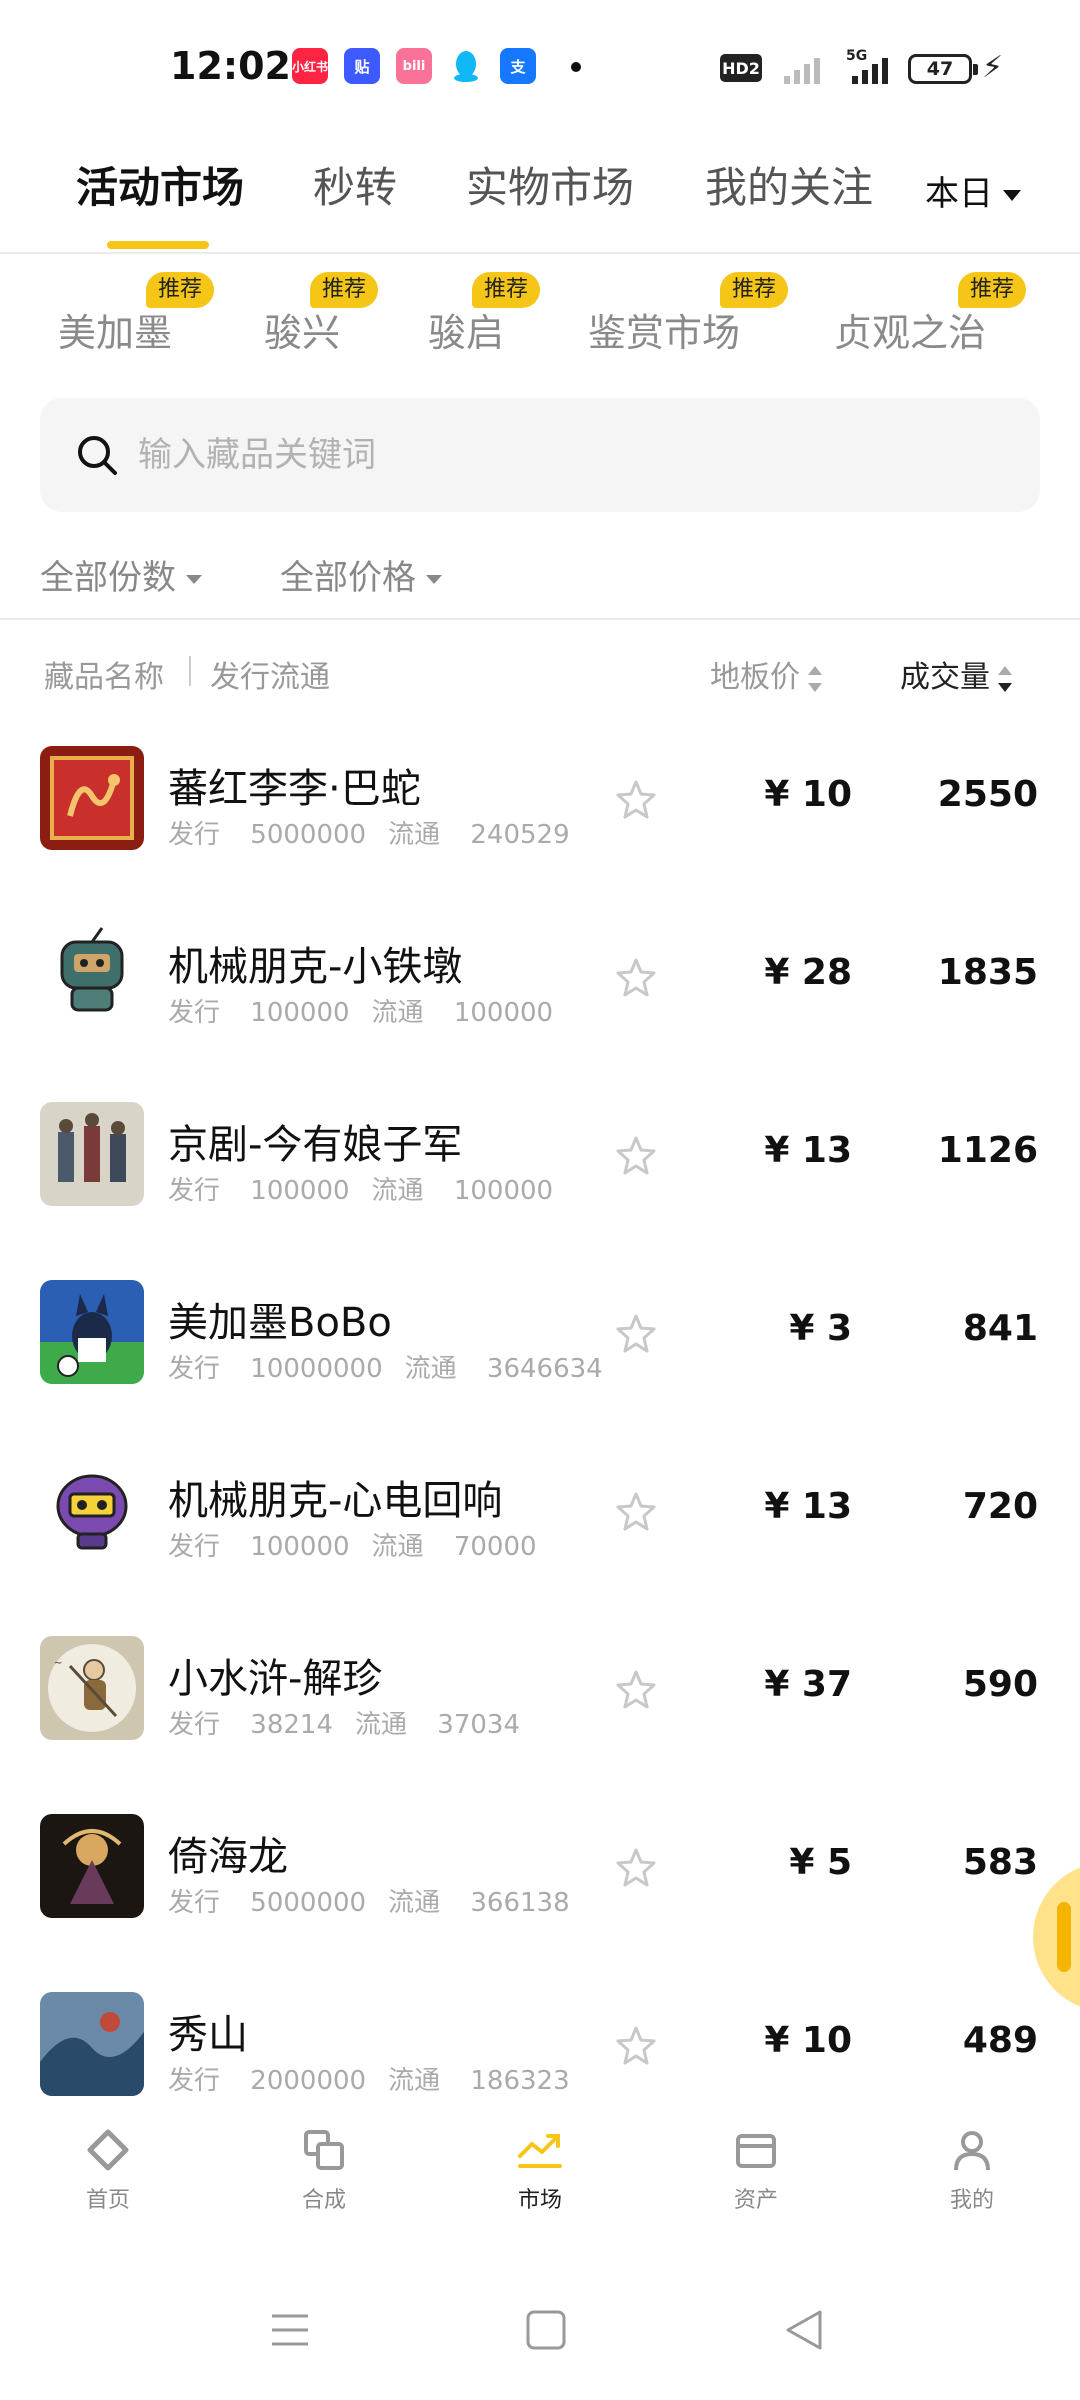 The image size is (1080, 2400). Describe the element at coordinates (550, 184) in the screenshot. I see `tab-physical-market: 实物市场` at that location.